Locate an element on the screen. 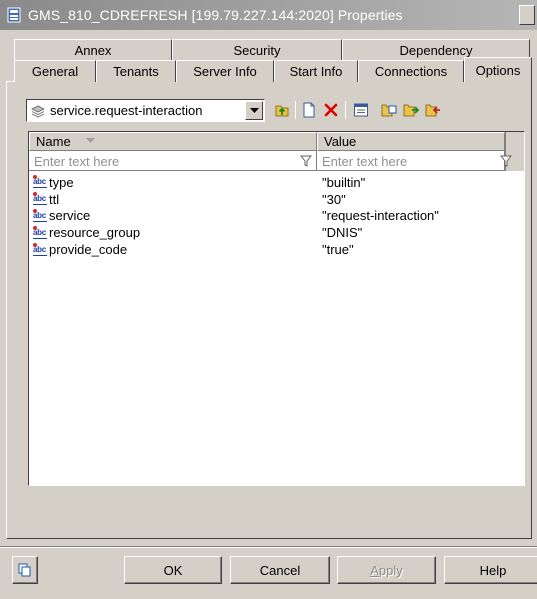 This screenshot has width=537, height=599. ok-label: OK is located at coordinates (173, 570).